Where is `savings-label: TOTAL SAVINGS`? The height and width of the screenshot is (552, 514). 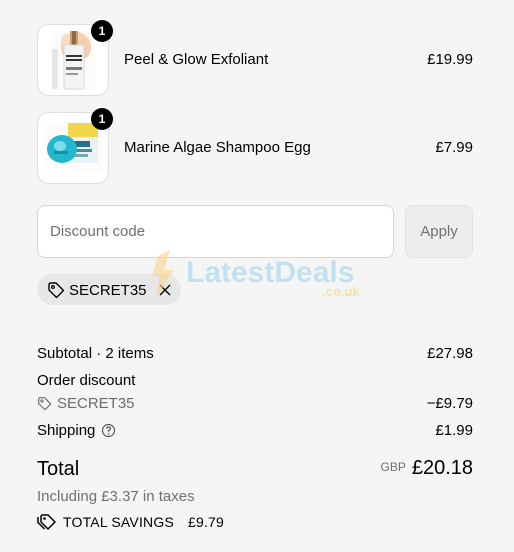
savings-label: TOTAL SAVINGS is located at coordinates (118, 522).